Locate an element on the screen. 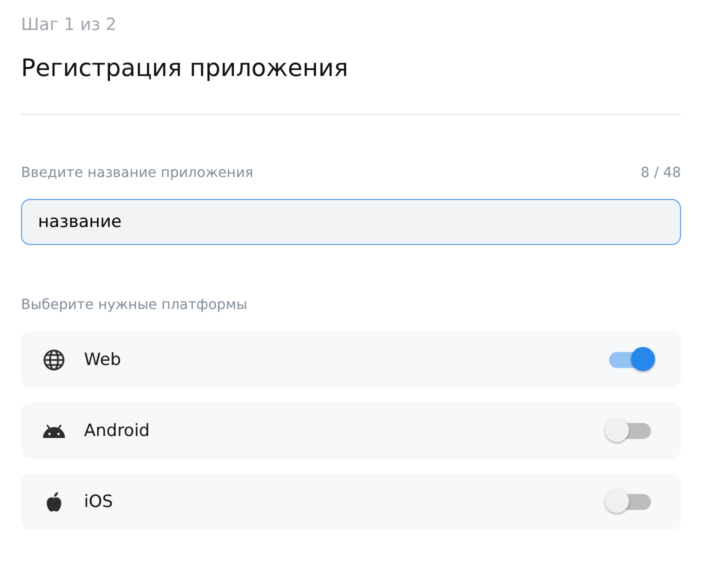 The image size is (720, 576). step-indicator: Шаг 1 из 2 is located at coordinates (69, 25).